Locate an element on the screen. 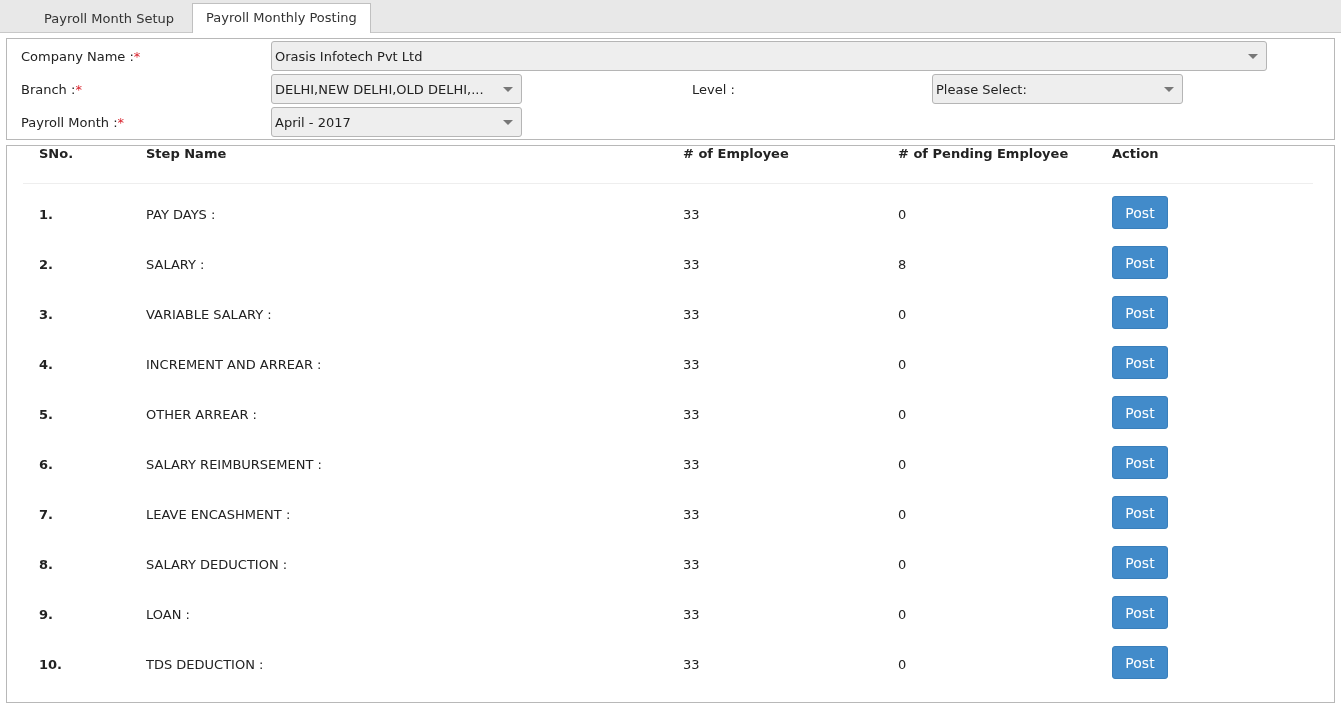  table-cell-text: SALARY DEDUCTION : is located at coordinates (217, 564).